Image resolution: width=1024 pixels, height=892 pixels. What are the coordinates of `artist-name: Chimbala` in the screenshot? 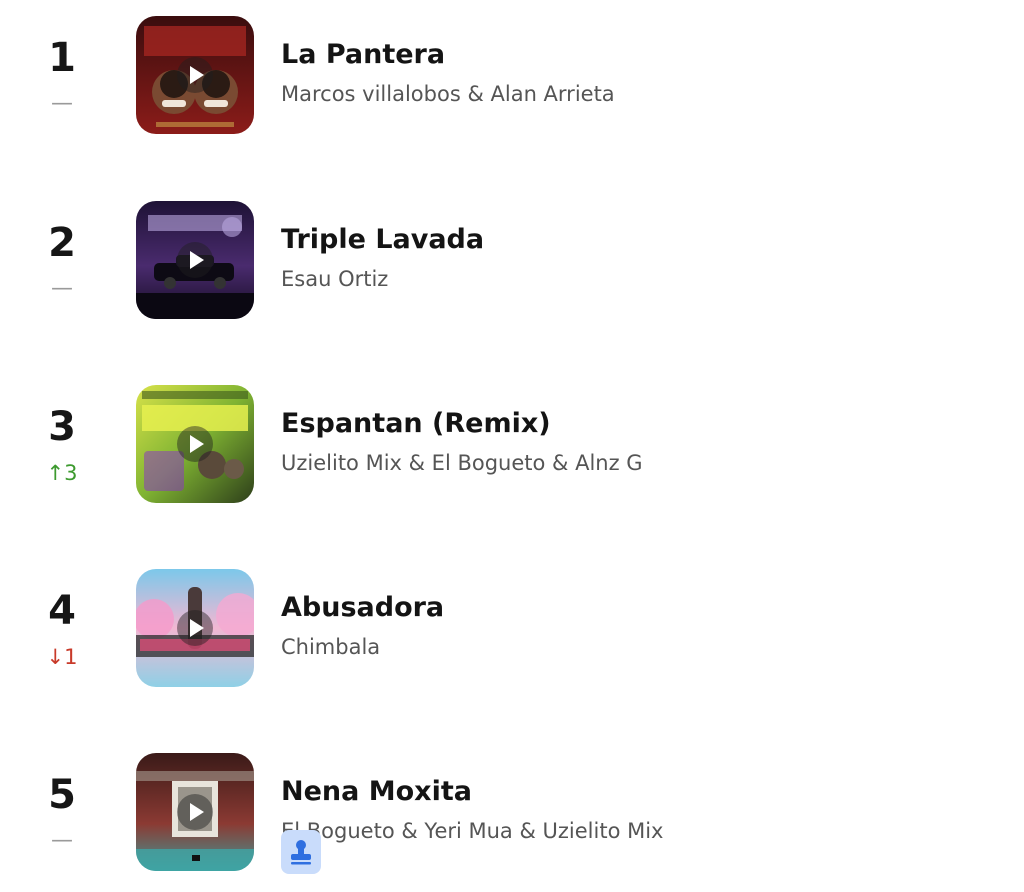 It's located at (330, 647).